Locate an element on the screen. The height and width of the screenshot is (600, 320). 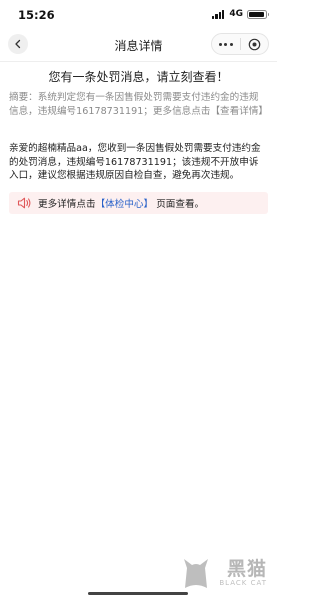
health-center-link: 【体检中心】 is located at coordinates (125, 204).